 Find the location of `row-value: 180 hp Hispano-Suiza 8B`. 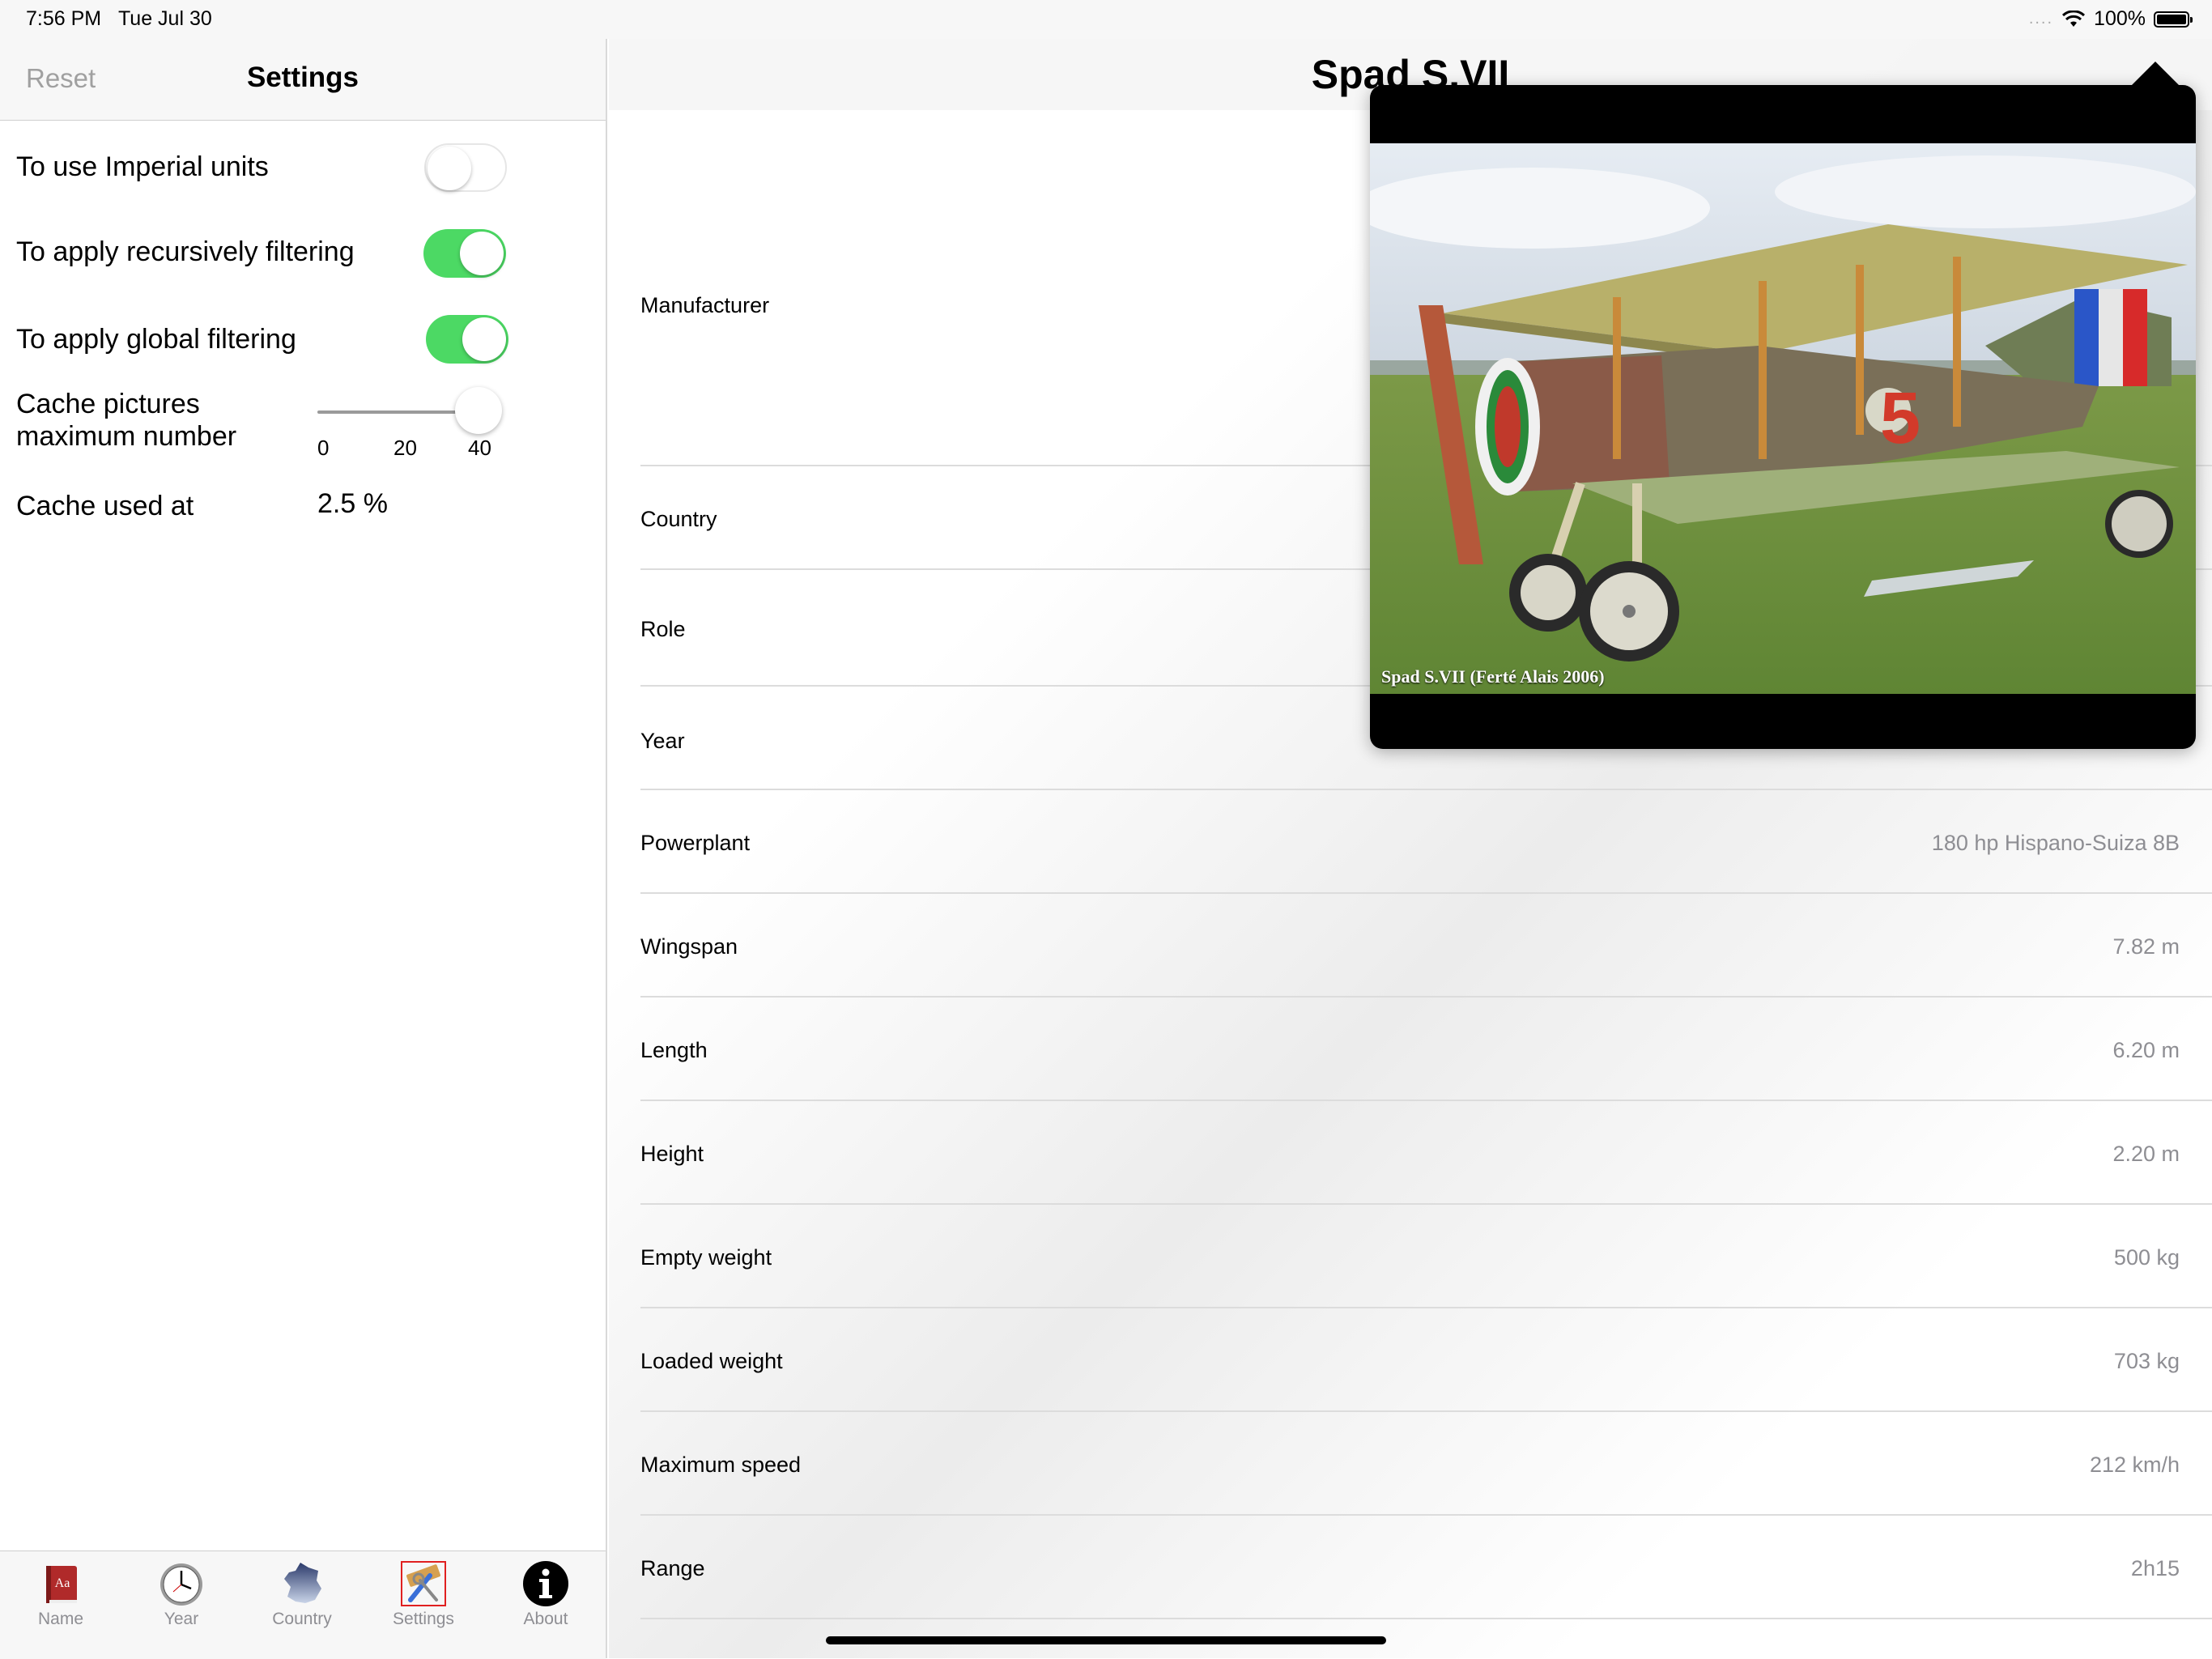

row-value: 180 hp Hispano-Suiza 8B is located at coordinates (2055, 843).